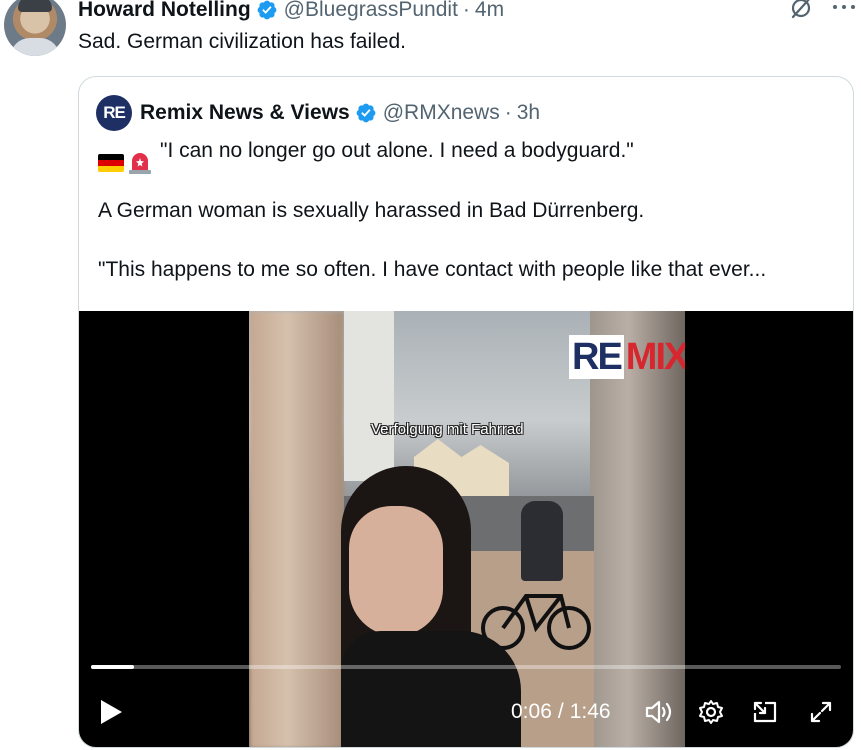  I want to click on fullscreen-icon, so click(821, 712).